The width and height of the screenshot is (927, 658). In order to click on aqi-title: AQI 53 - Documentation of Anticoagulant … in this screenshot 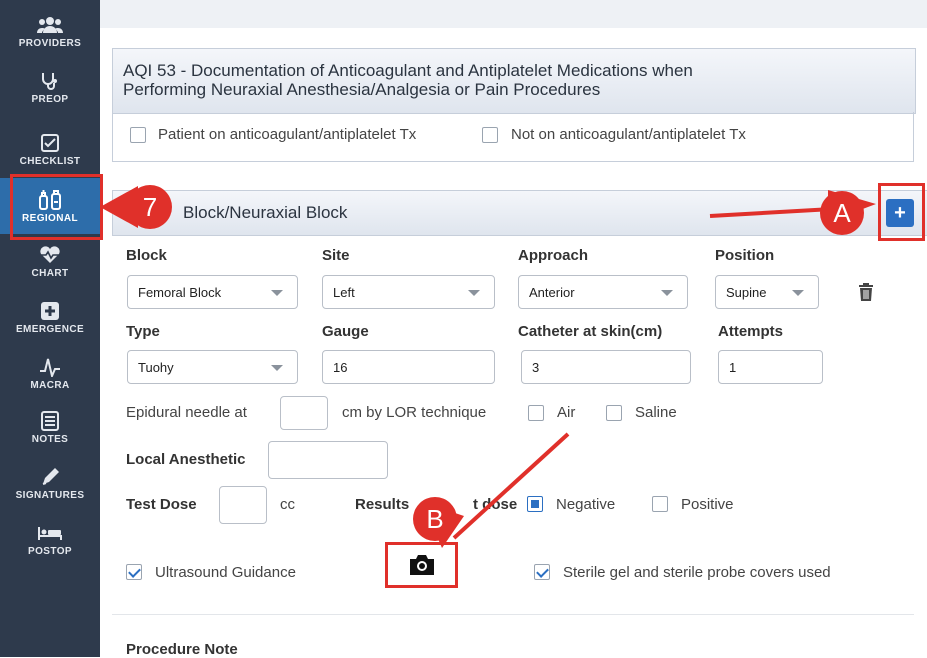, I will do `click(408, 80)`.